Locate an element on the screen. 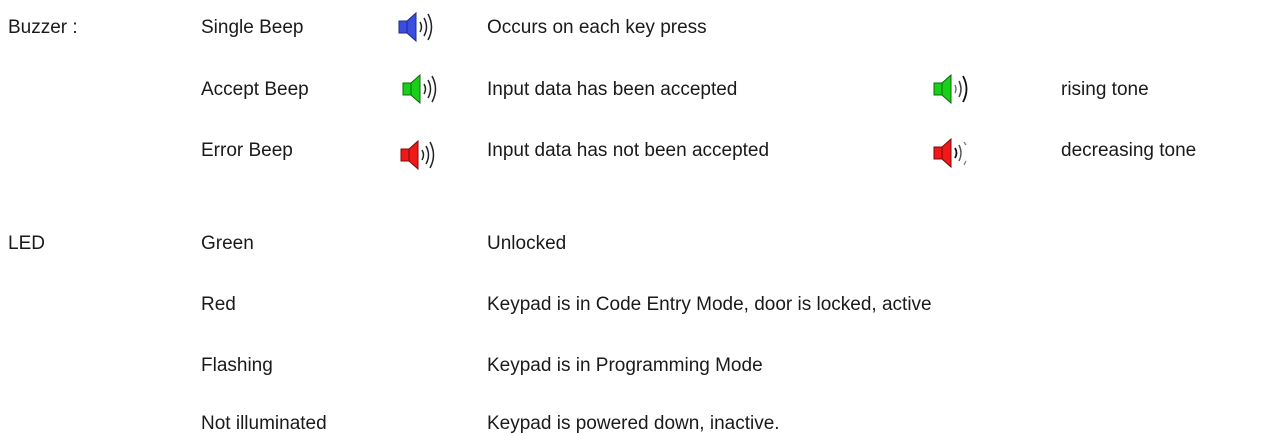 The width and height of the screenshot is (1262, 436). led-not-illuminated-description: Keypad is powered down, inactive. is located at coordinates (633, 423).